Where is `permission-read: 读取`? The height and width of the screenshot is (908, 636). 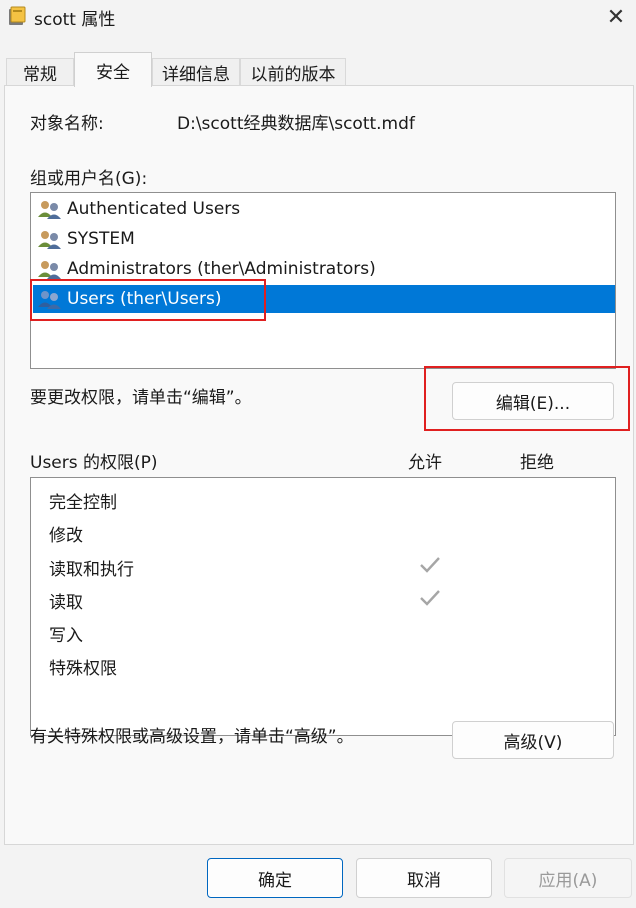
permission-read: 读取 is located at coordinates (66, 603).